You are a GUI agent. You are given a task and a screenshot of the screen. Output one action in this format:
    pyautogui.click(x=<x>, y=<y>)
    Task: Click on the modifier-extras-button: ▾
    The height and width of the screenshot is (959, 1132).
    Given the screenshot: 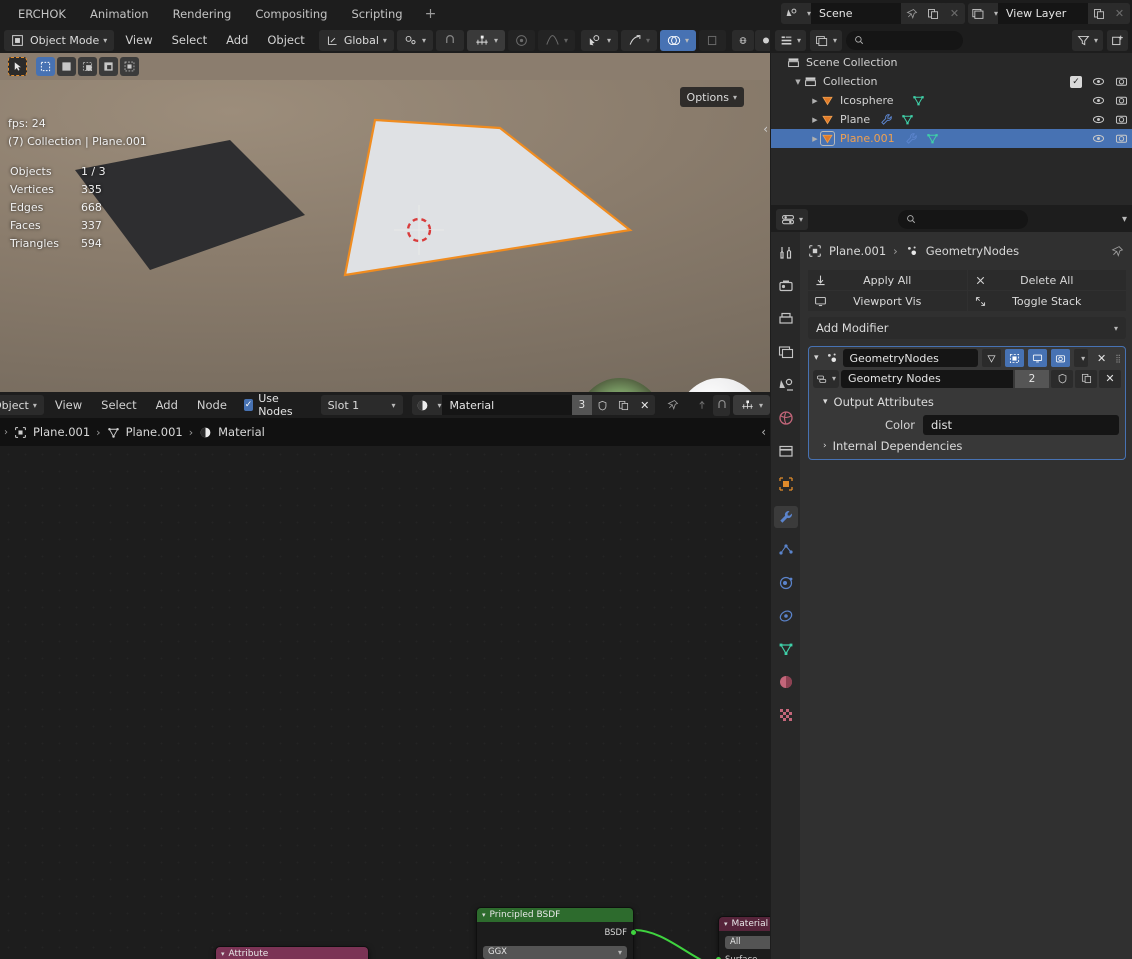 What is the action you would take?
    pyautogui.click(x=1081, y=358)
    